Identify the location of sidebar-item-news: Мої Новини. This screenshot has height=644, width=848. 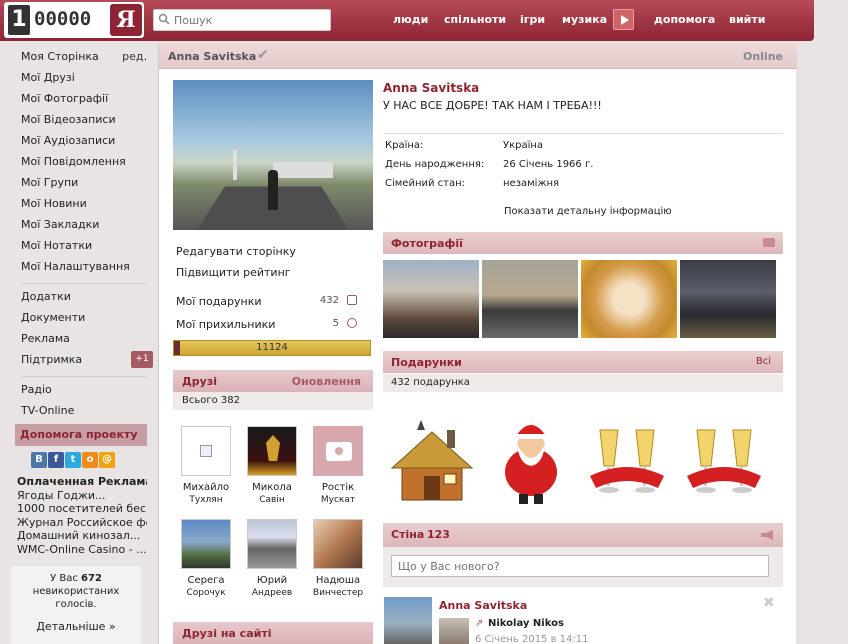
(84, 203).